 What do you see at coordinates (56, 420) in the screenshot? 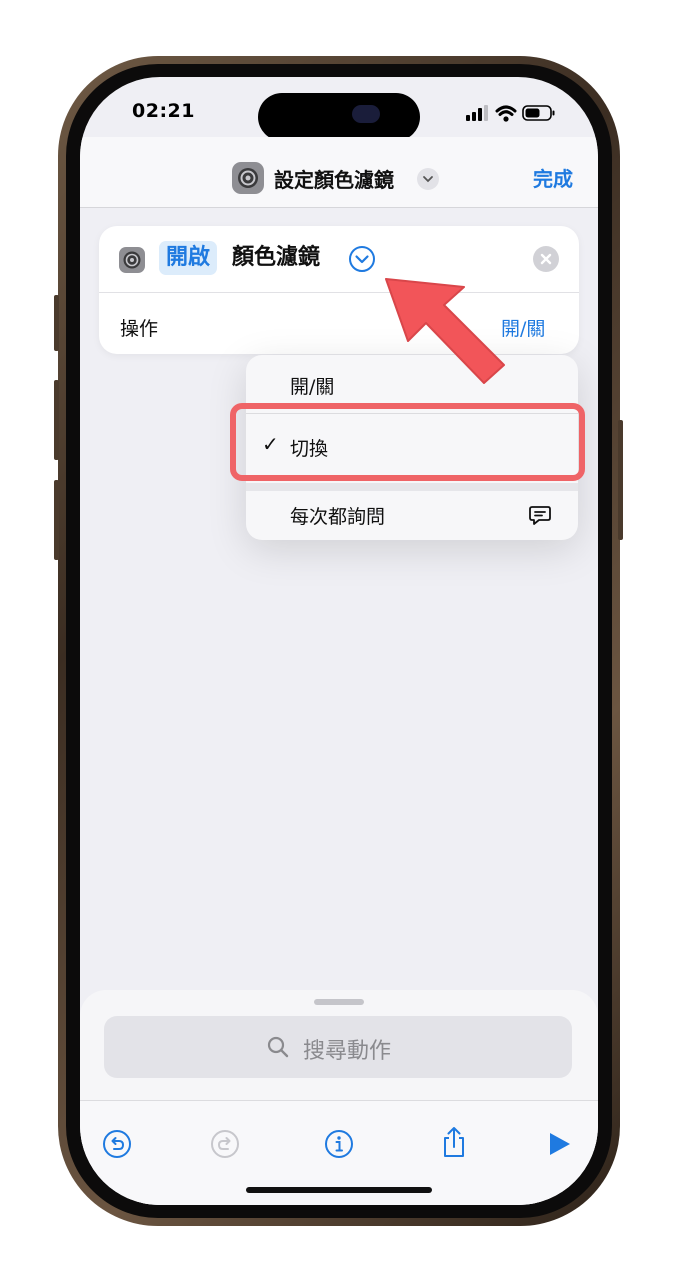
I see `volume-up-button` at bounding box center [56, 420].